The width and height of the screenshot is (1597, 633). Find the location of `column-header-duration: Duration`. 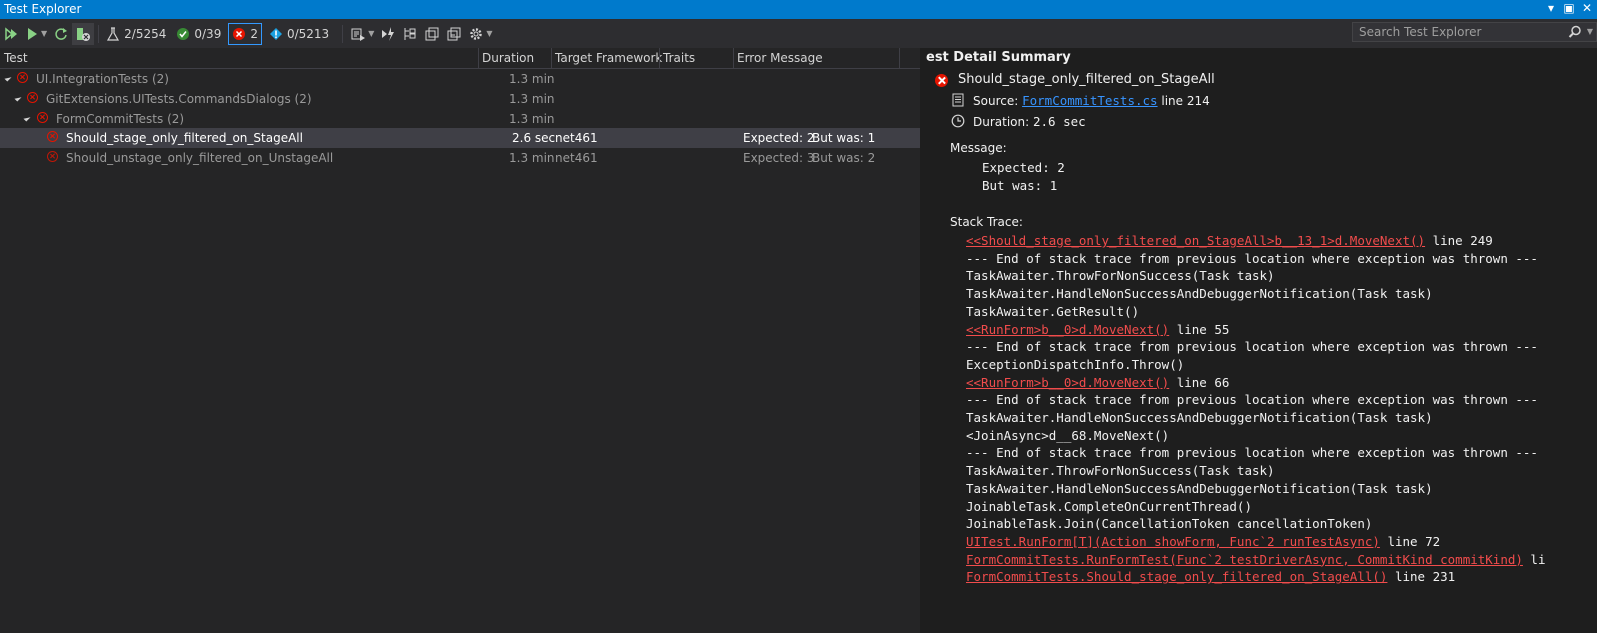

column-header-duration: Duration is located at coordinates (508, 58).